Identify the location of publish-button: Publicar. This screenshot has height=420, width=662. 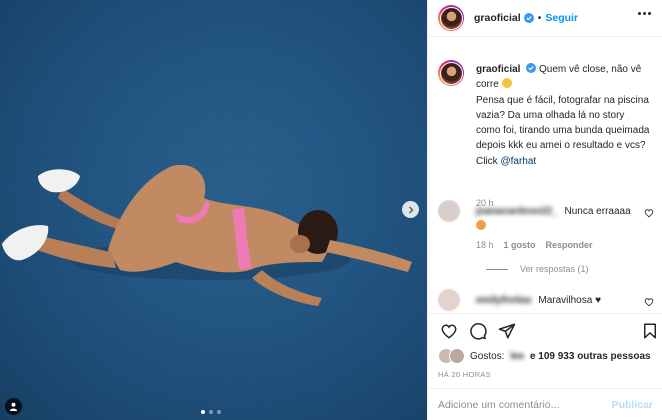
(632, 405).